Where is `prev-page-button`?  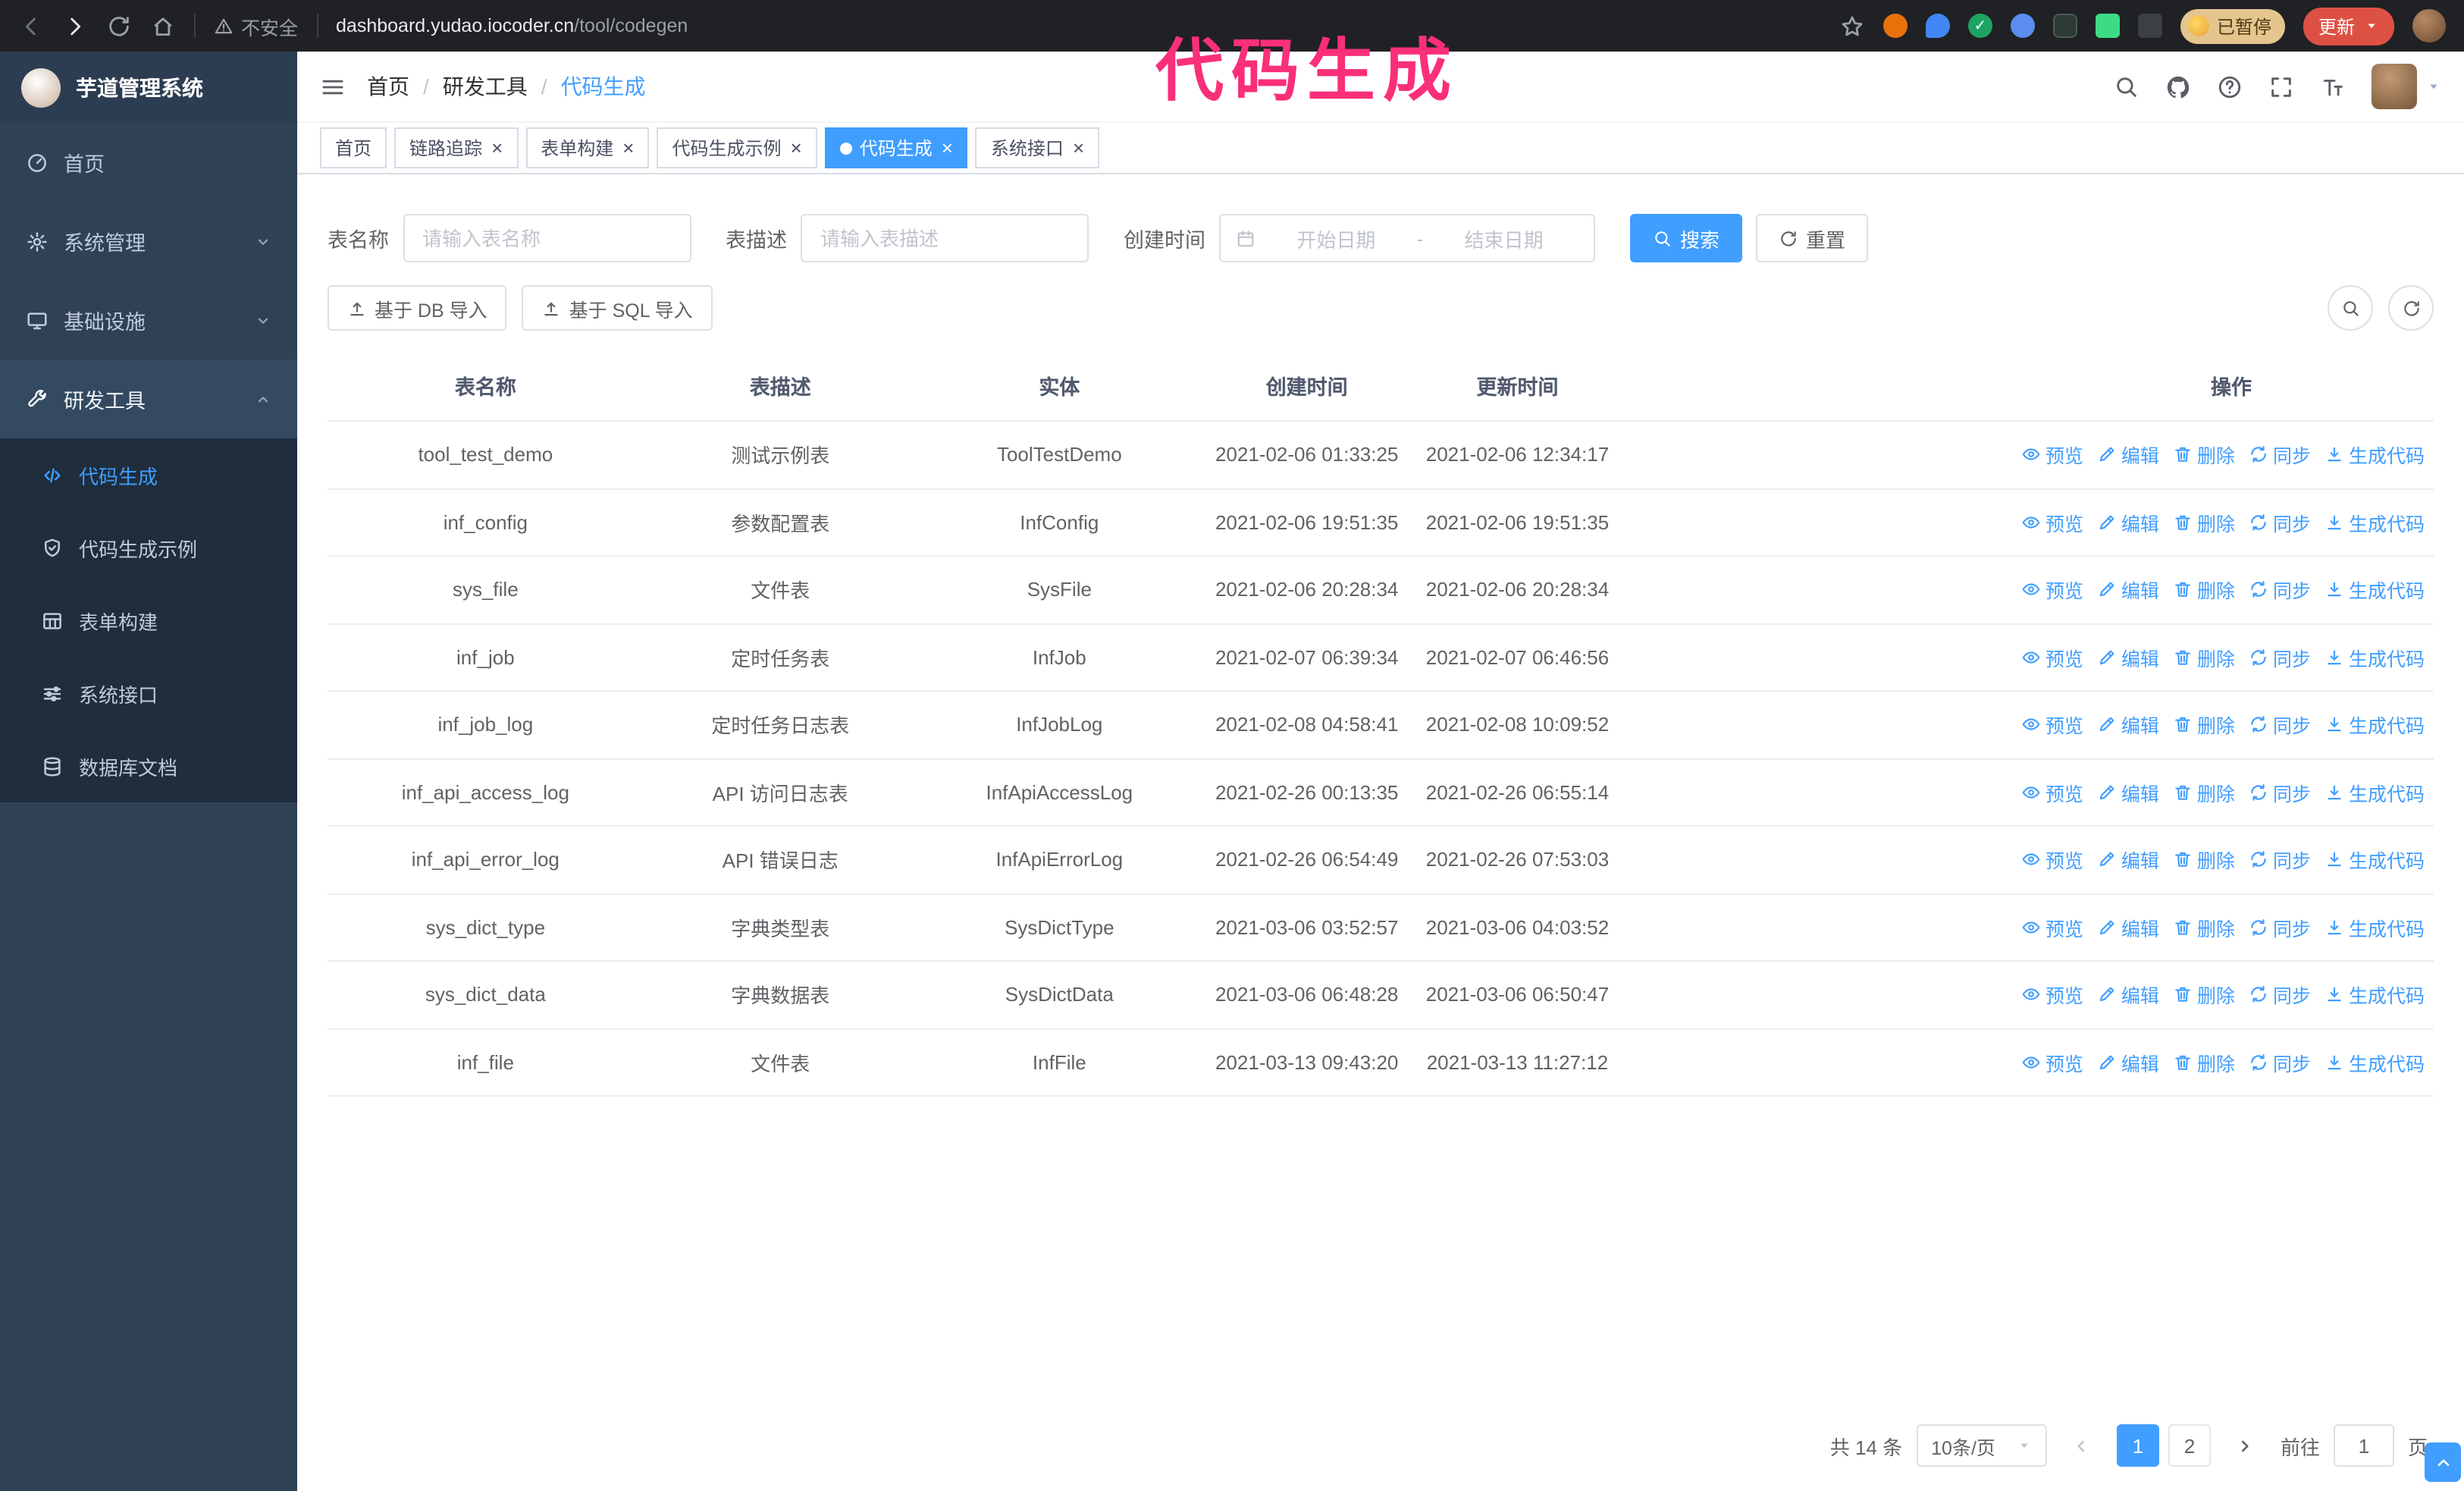 prev-page-button is located at coordinates (2082, 1445).